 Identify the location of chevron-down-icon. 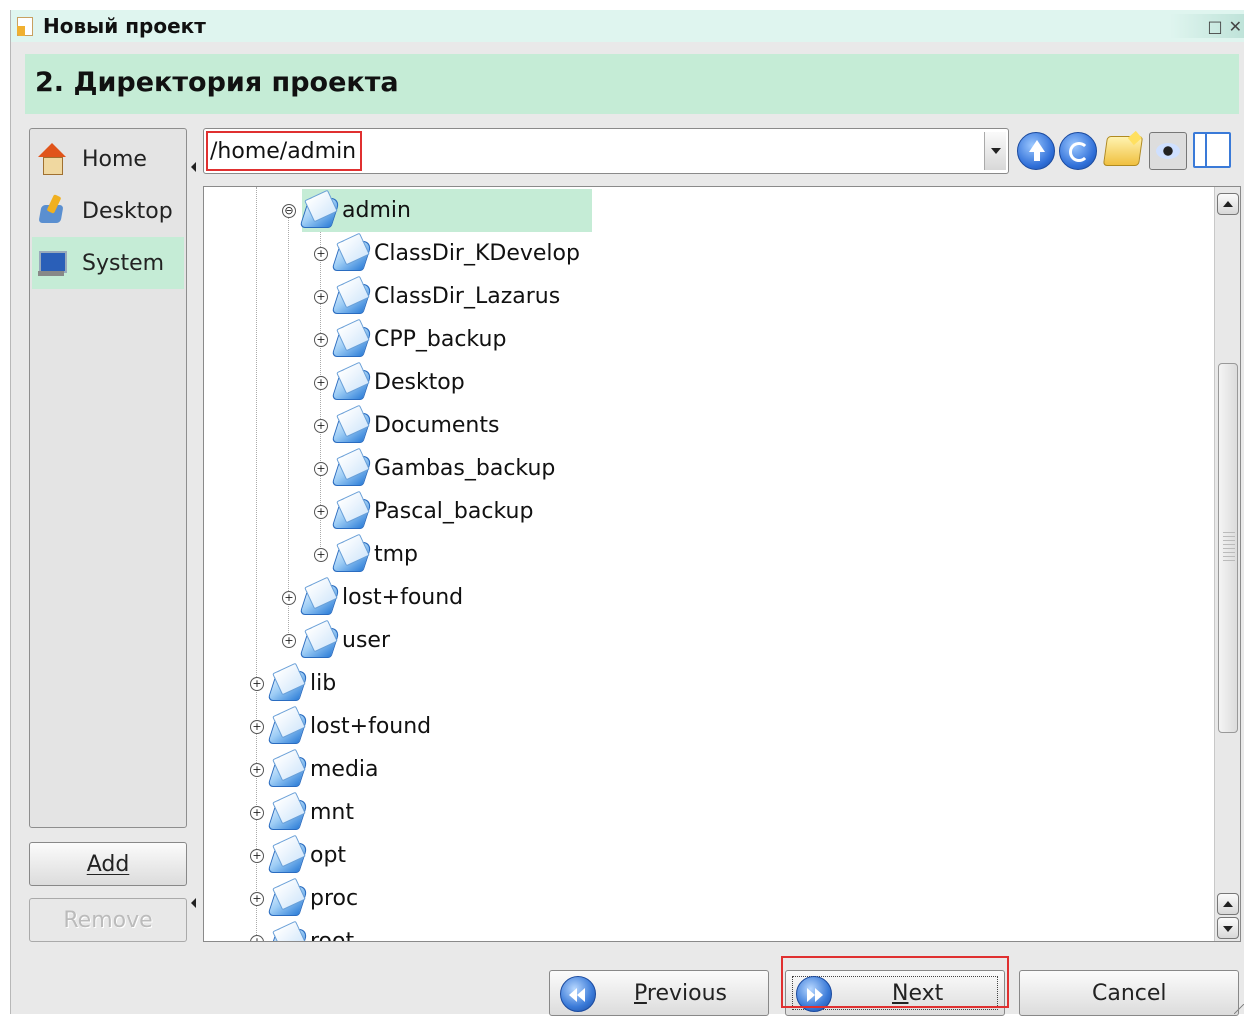
(995, 151).